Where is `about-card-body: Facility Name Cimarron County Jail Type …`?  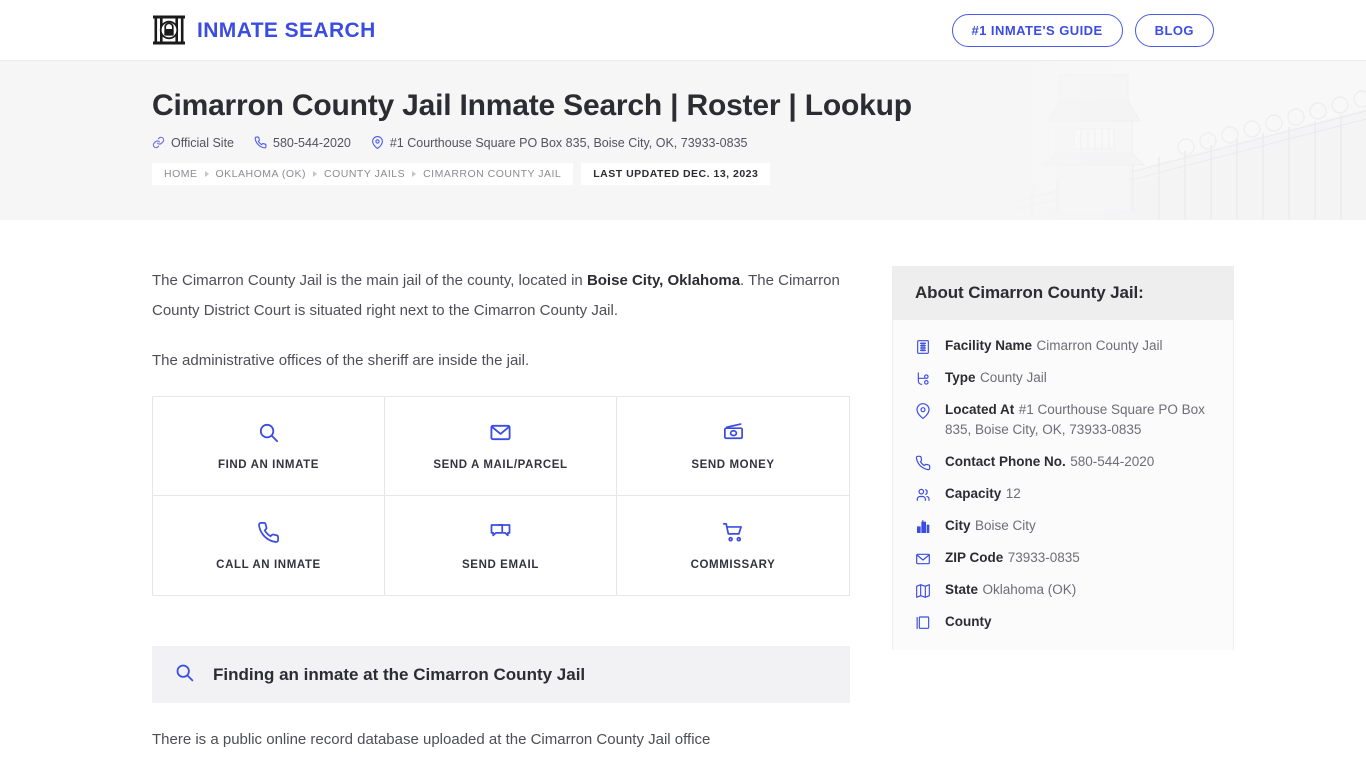 about-card-body: Facility Name Cimarron County Jail Type … is located at coordinates (1063, 485).